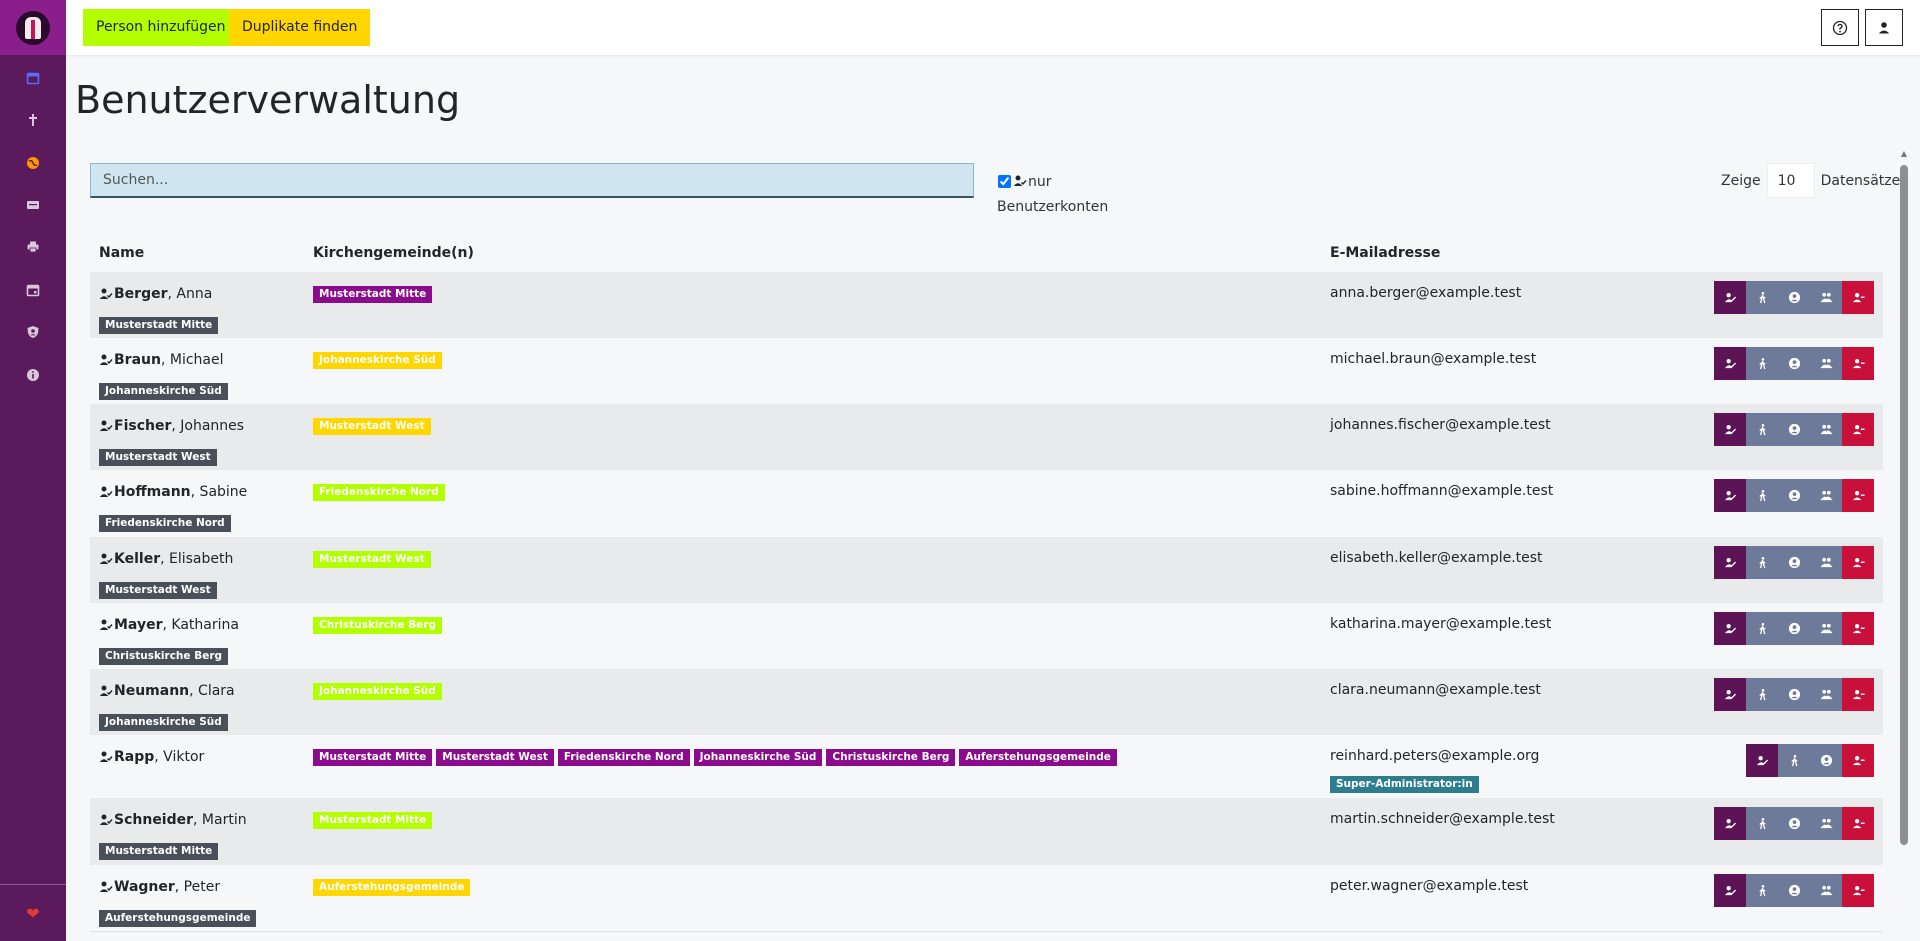  What do you see at coordinates (1860, 180) in the screenshot?
I see `records-label: Datensätze` at bounding box center [1860, 180].